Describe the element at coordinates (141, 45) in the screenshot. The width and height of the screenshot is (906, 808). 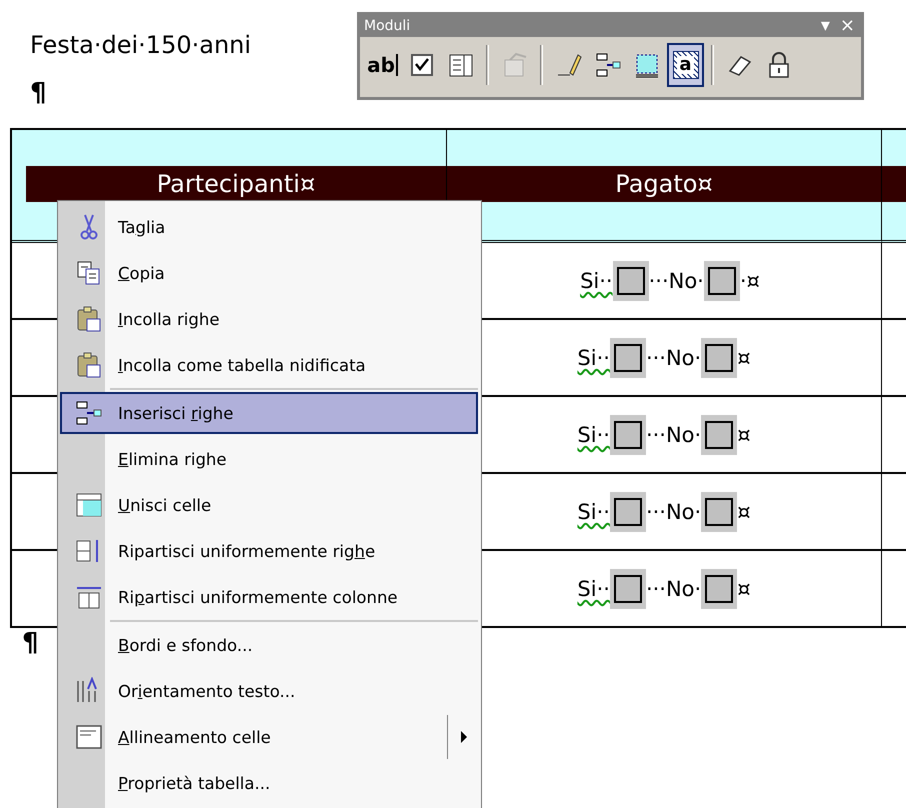
I see `document-title: Festa·dei·150·anni` at that location.